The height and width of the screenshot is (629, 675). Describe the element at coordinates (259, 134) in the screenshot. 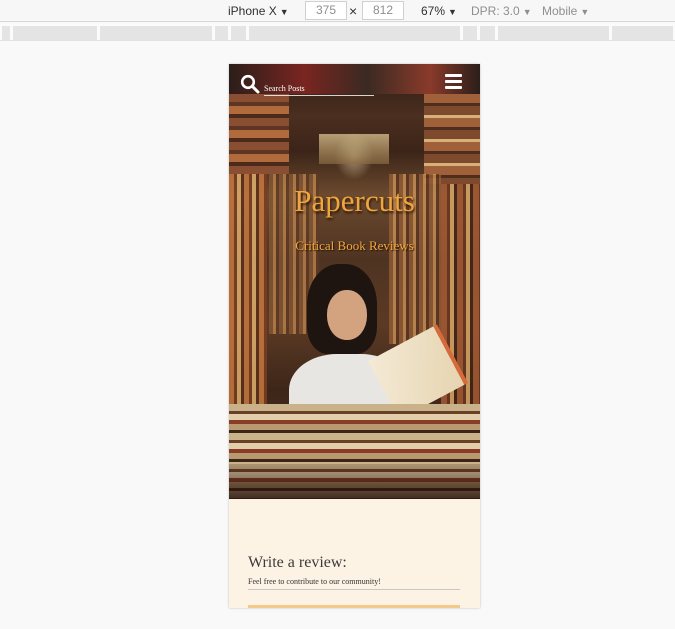

I see `book-stack-left` at that location.